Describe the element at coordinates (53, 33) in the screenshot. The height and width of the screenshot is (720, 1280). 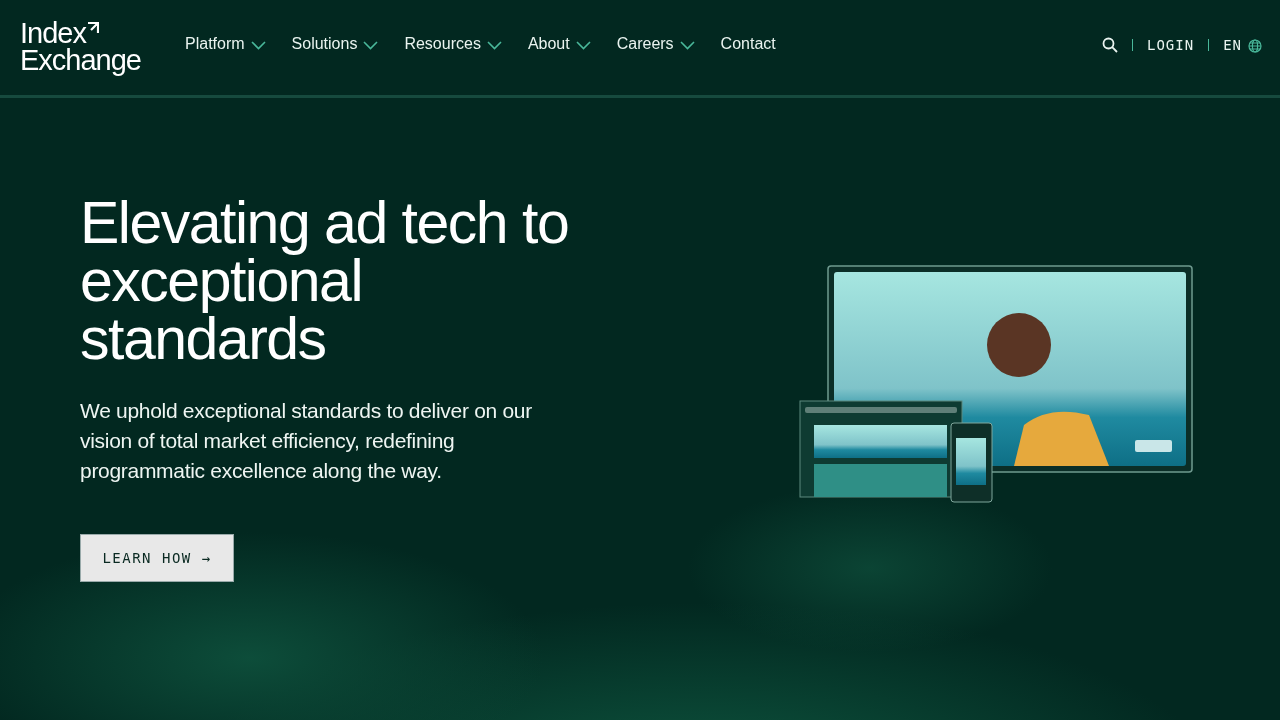
I see `logo-text: Index` at that location.